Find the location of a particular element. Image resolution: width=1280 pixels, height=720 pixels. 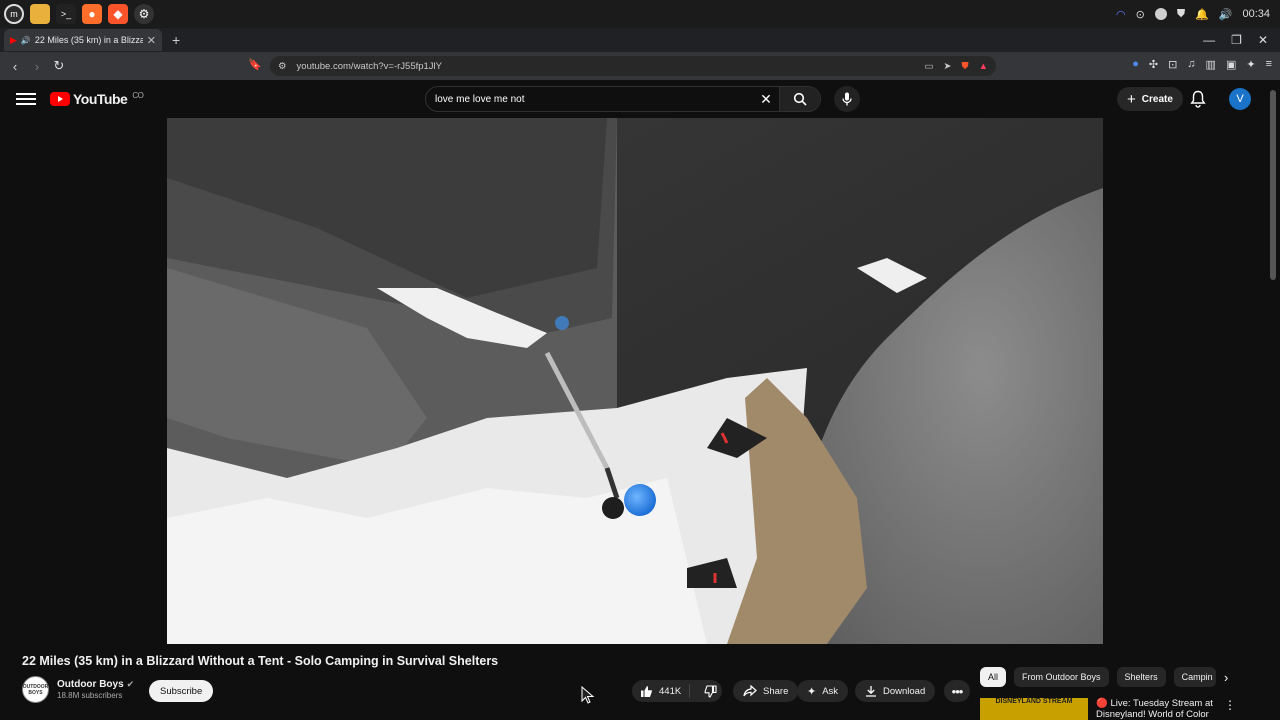

download-button: Download is located at coordinates (895, 691).